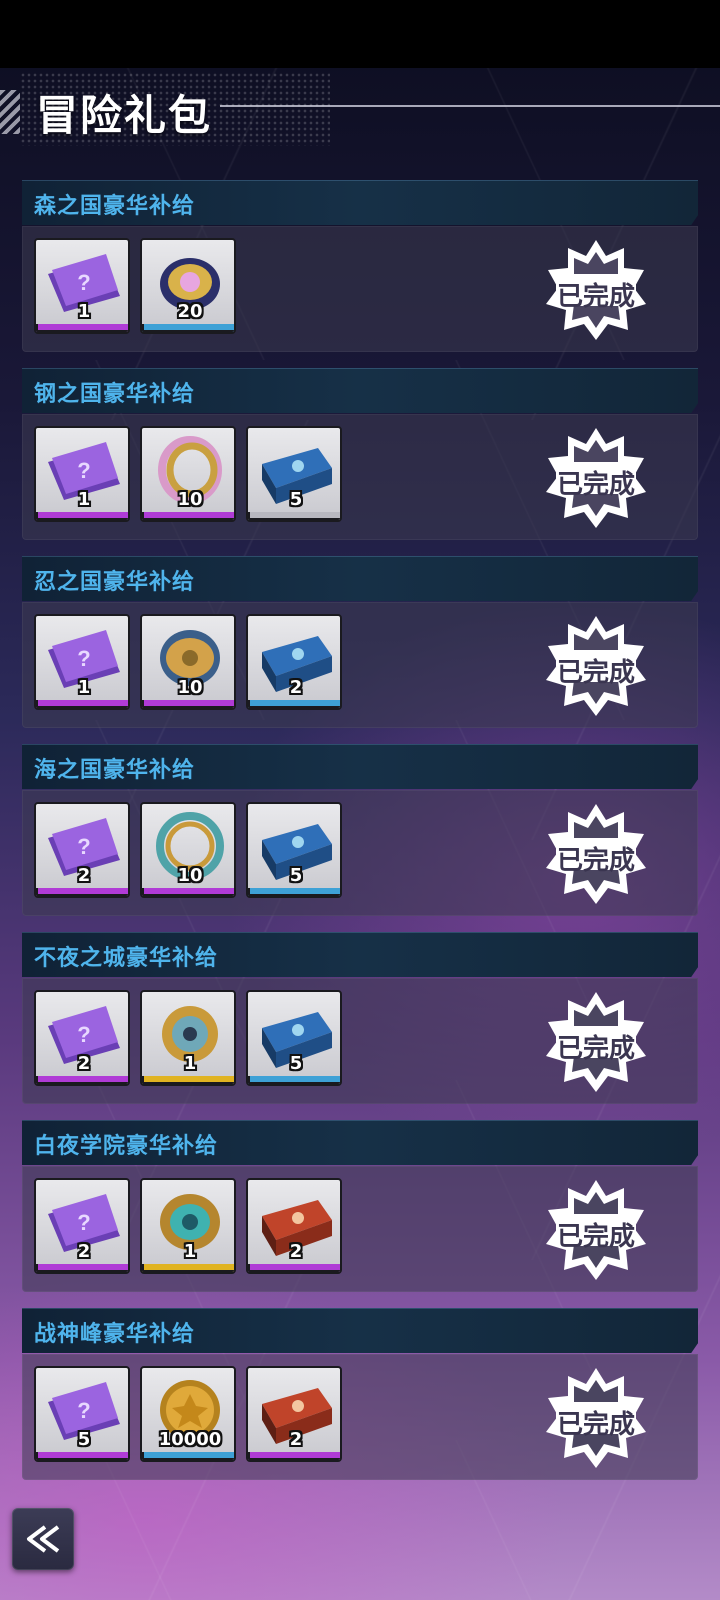  I want to click on pack-rewards: ? 1 10 5 已完成, so click(360, 477).